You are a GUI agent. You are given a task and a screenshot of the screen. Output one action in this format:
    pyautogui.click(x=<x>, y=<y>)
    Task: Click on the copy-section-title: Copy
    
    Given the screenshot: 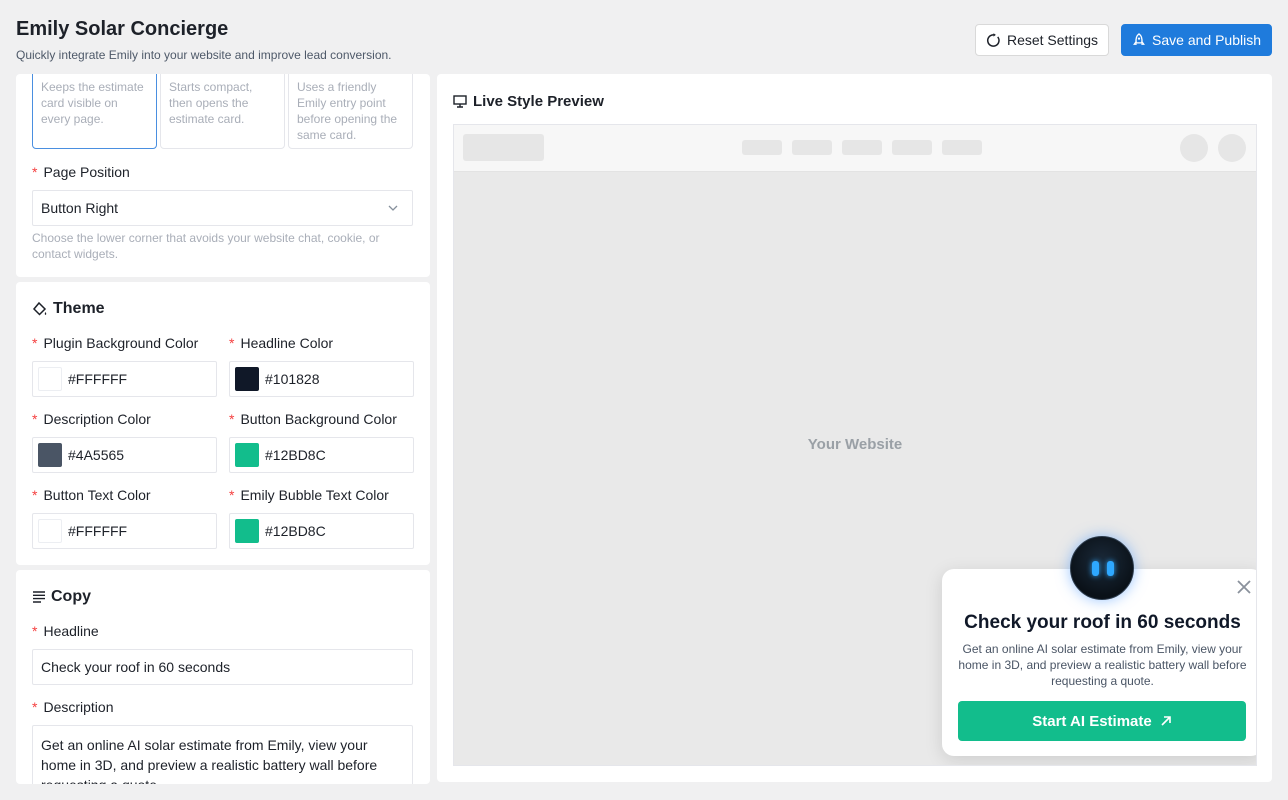 What is the action you would take?
    pyautogui.click(x=61, y=597)
    